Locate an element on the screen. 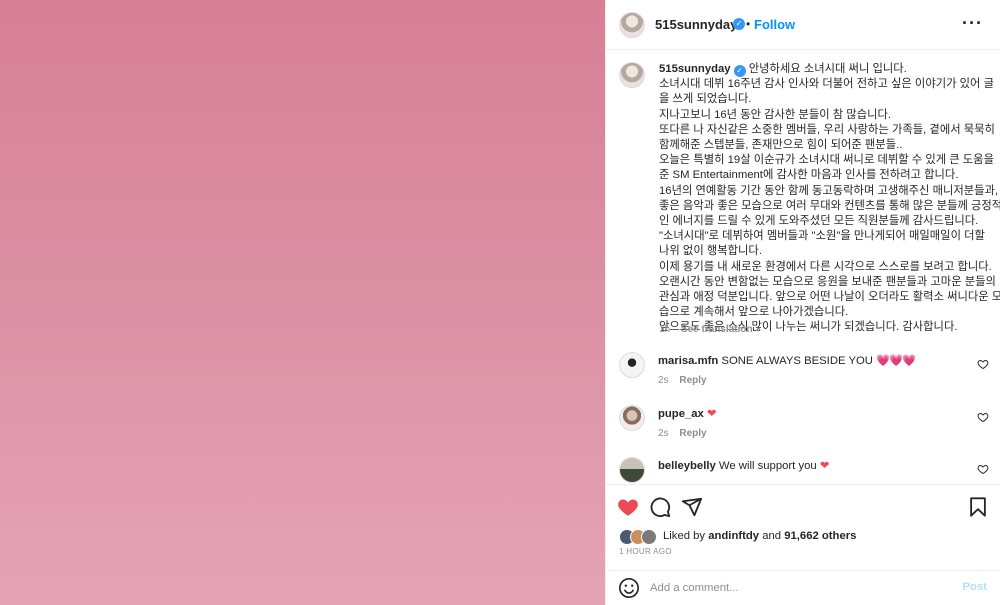  add-comment-bar: Post is located at coordinates (803, 587).